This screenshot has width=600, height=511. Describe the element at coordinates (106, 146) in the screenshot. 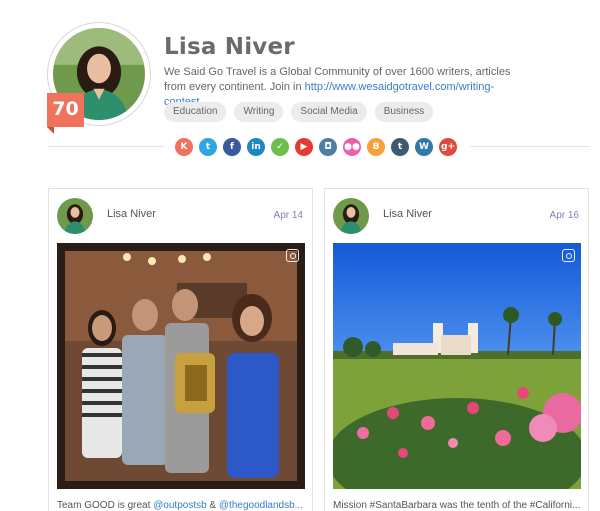

I see `divider-left` at that location.